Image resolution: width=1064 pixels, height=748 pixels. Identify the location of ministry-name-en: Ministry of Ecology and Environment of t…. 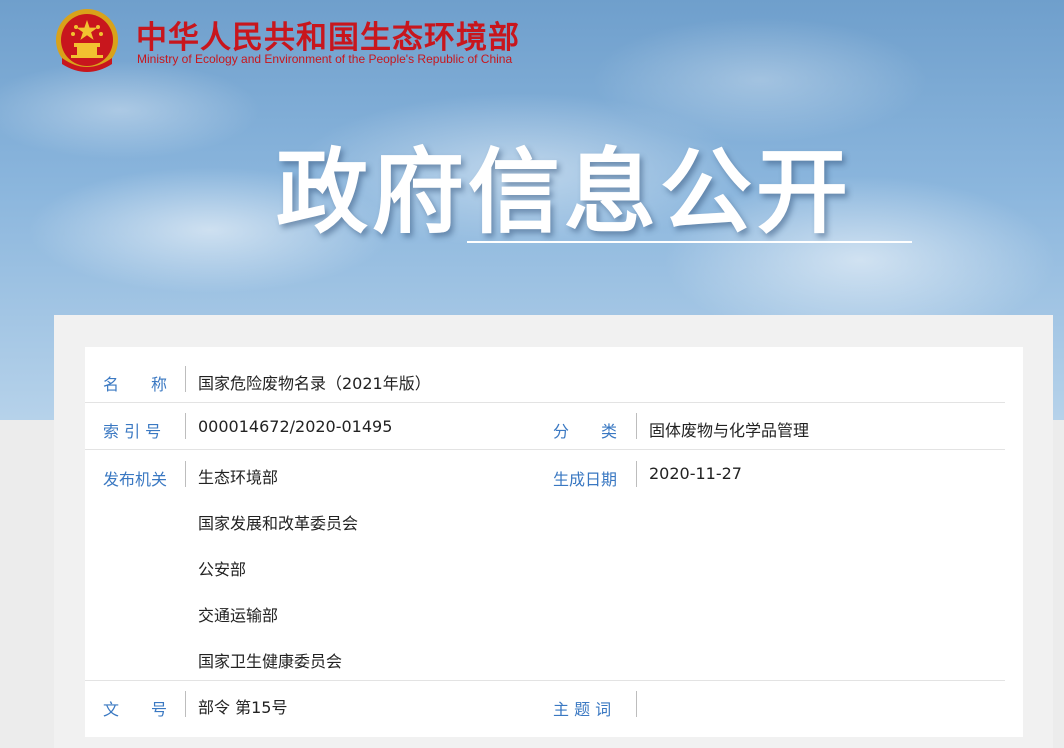
(324, 59).